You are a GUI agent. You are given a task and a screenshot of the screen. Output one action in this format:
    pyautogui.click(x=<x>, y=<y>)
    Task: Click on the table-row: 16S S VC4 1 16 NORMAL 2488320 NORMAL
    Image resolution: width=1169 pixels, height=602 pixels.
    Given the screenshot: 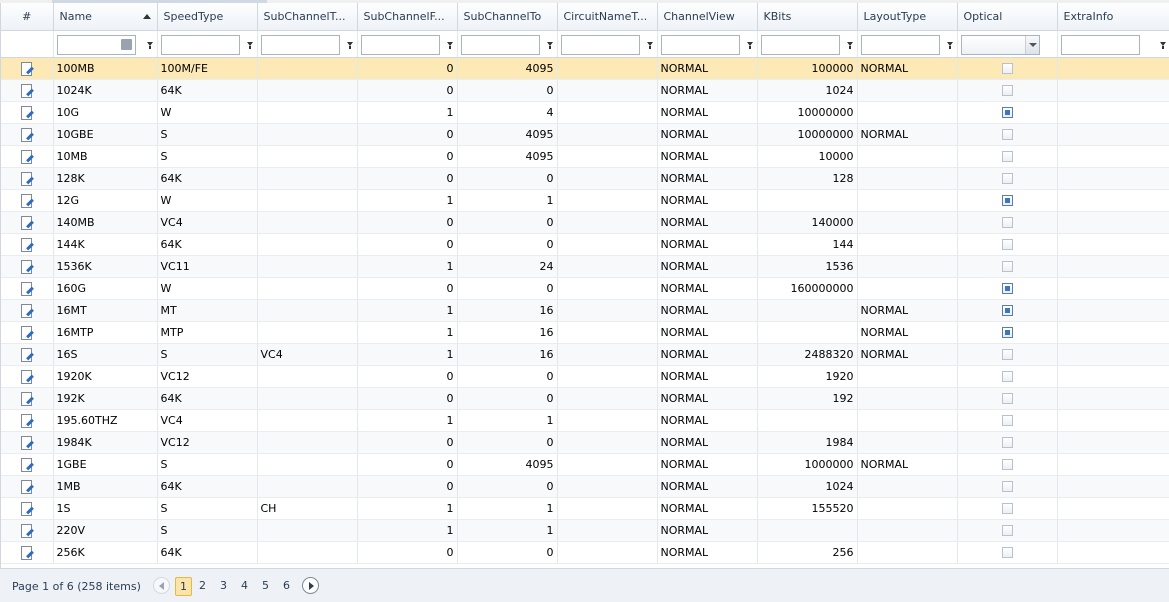 What is the action you would take?
    pyautogui.click(x=585, y=354)
    